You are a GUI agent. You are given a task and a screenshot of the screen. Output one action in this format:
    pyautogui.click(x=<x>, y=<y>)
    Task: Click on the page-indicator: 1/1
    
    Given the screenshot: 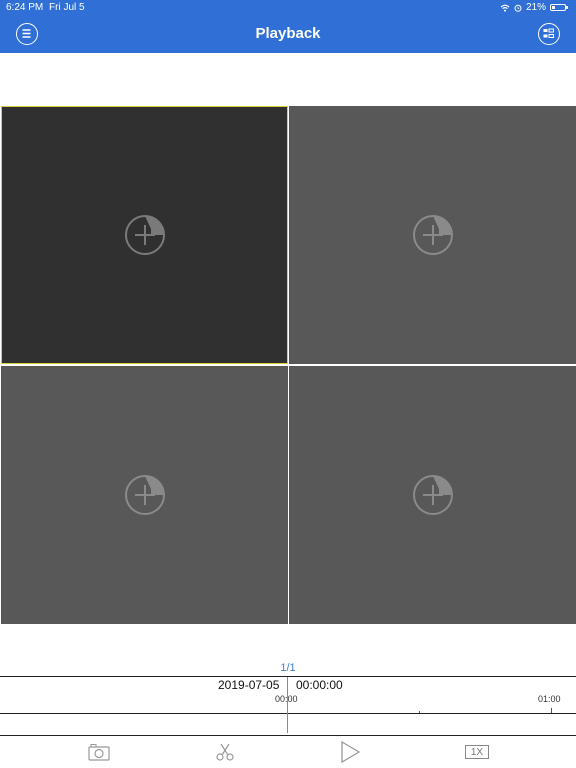 What is the action you would take?
    pyautogui.click(x=288, y=668)
    